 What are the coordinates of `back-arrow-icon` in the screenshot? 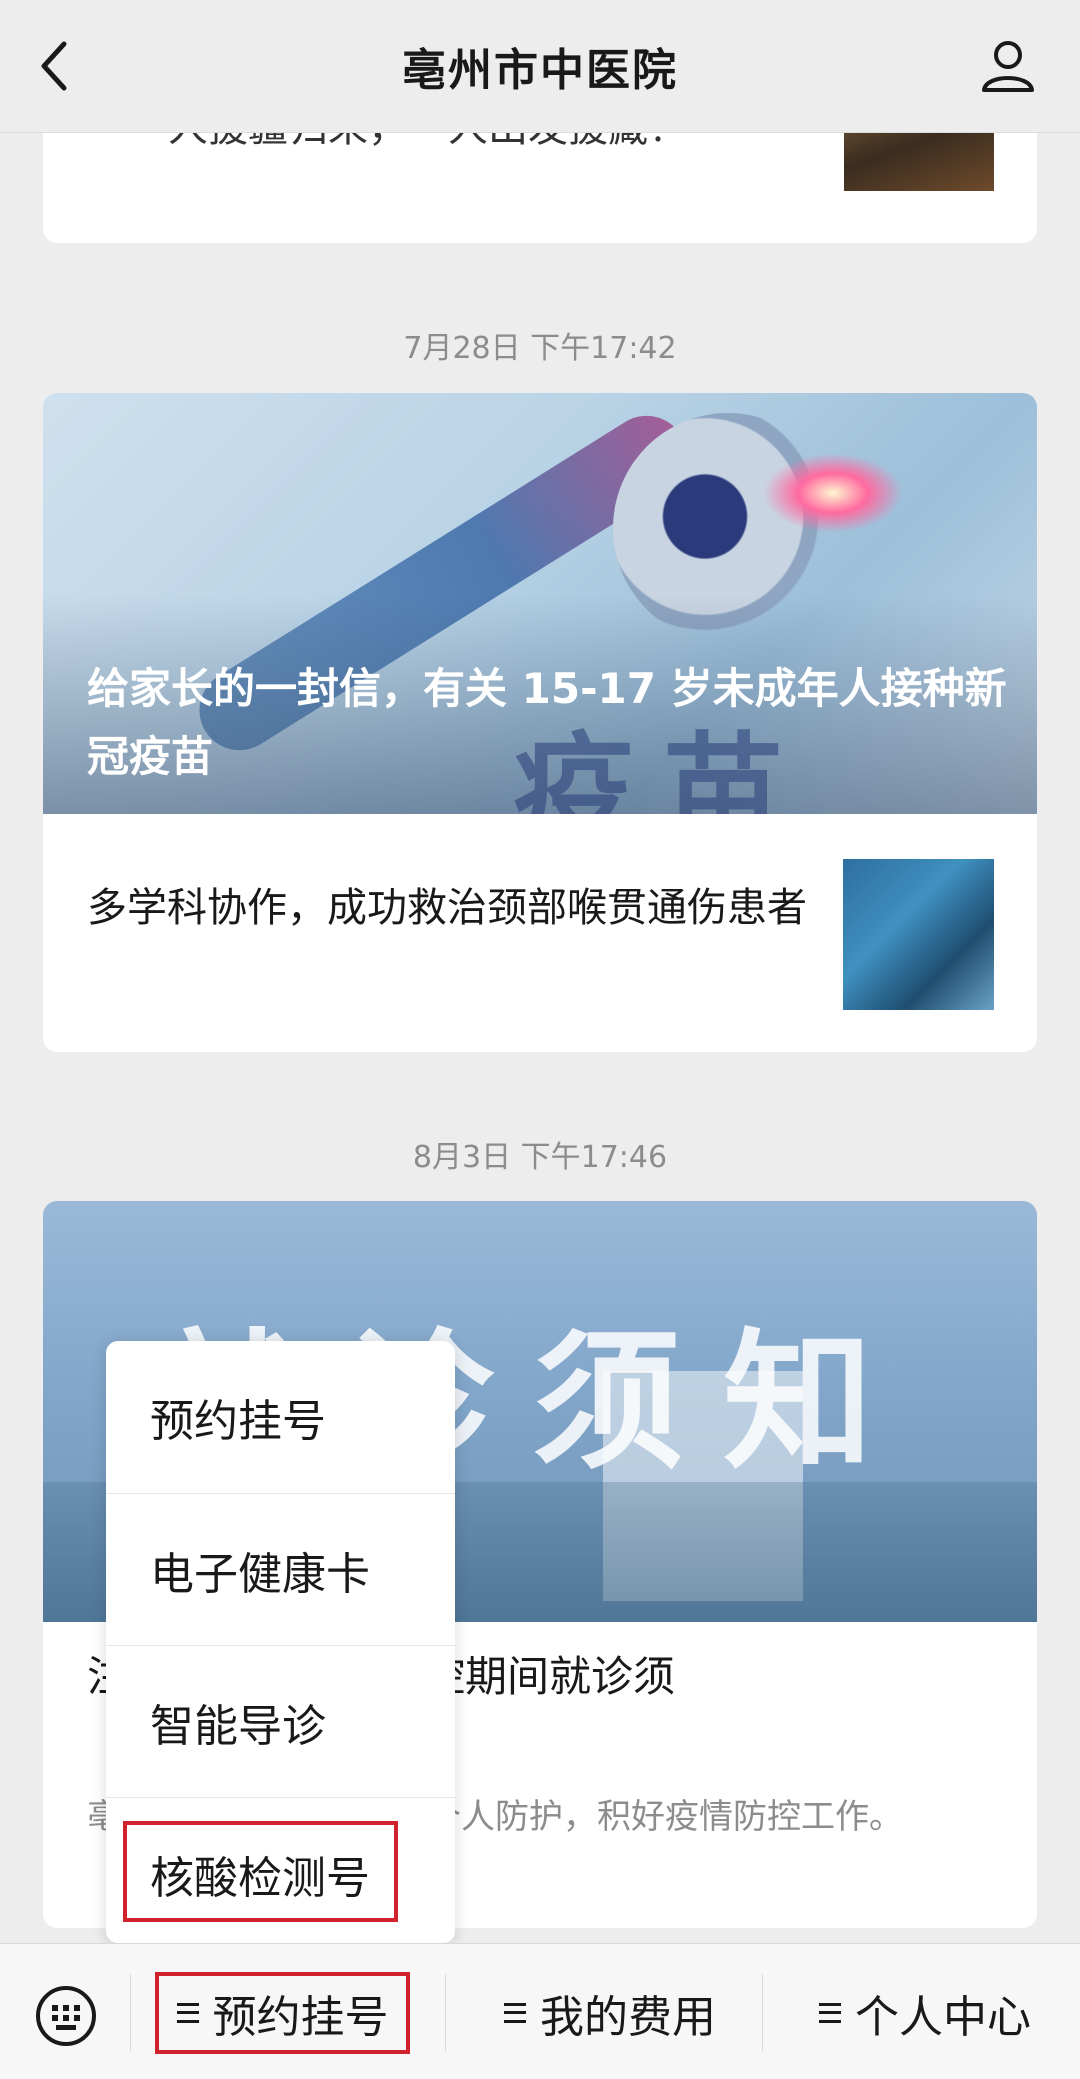 It's located at (56, 66).